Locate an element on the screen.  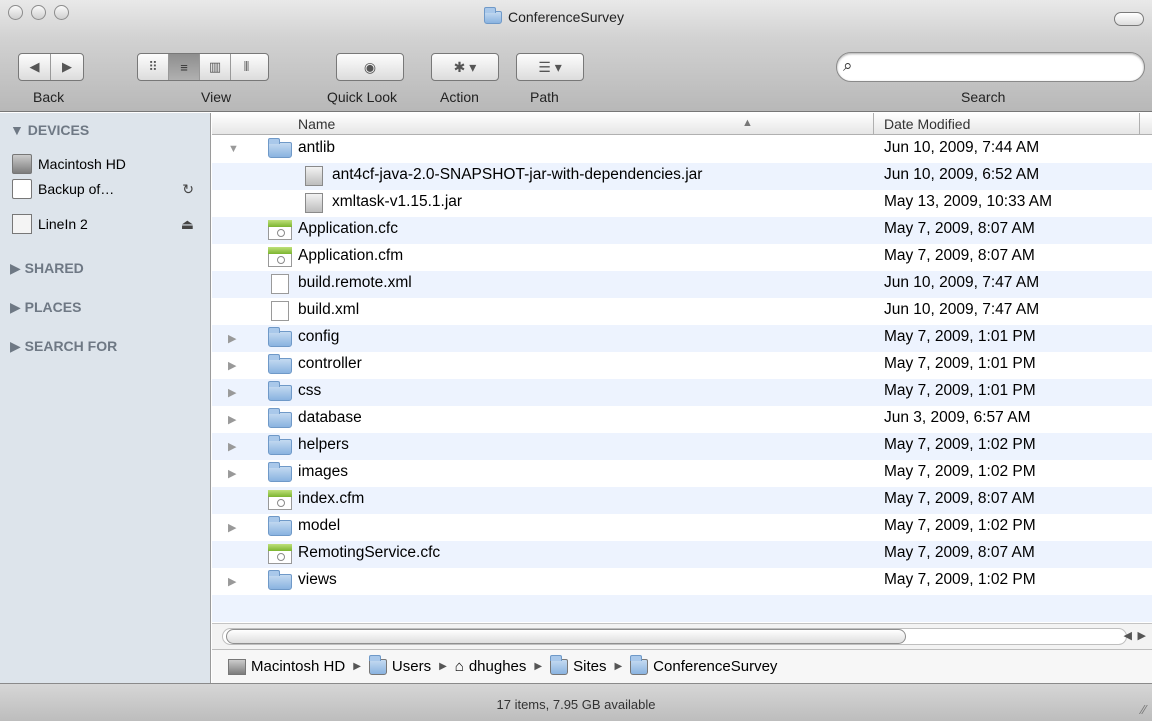
sync-icon: ↻ is located at coordinates (188, 189).